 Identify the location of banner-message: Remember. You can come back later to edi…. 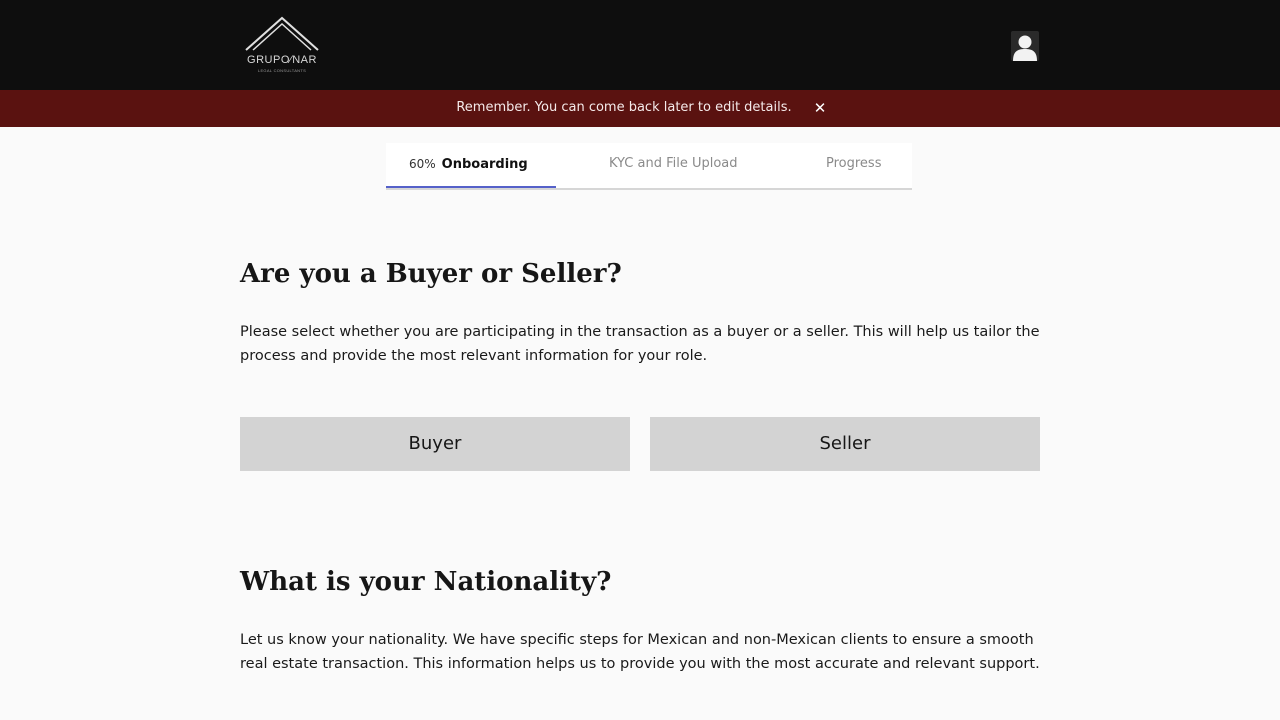
(624, 107).